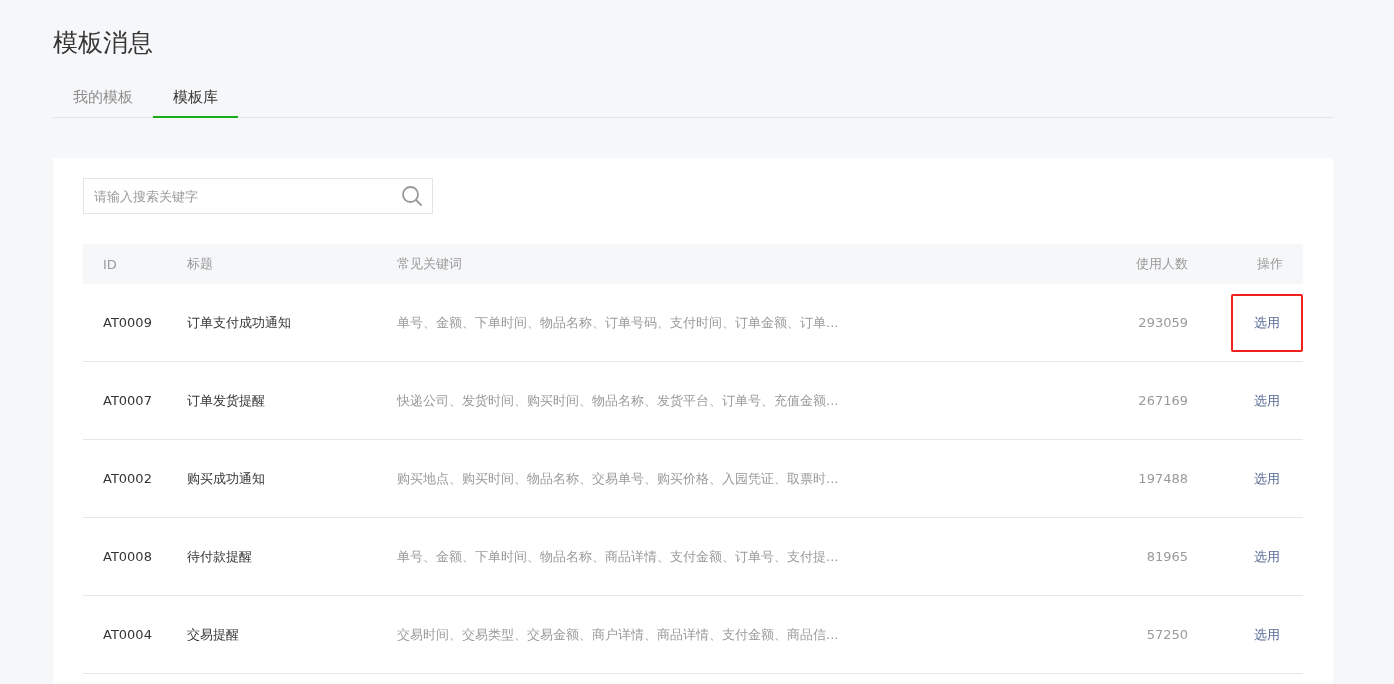  What do you see at coordinates (226, 400) in the screenshot?
I see `table-cell-text: 订单发货提醒` at bounding box center [226, 400].